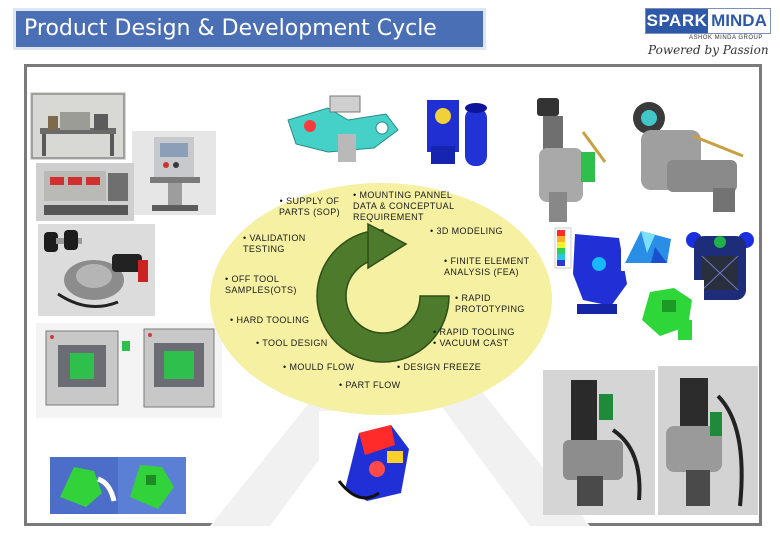 The image size is (780, 540). I want to click on cycle-step-line: • RAPID, so click(473, 298).